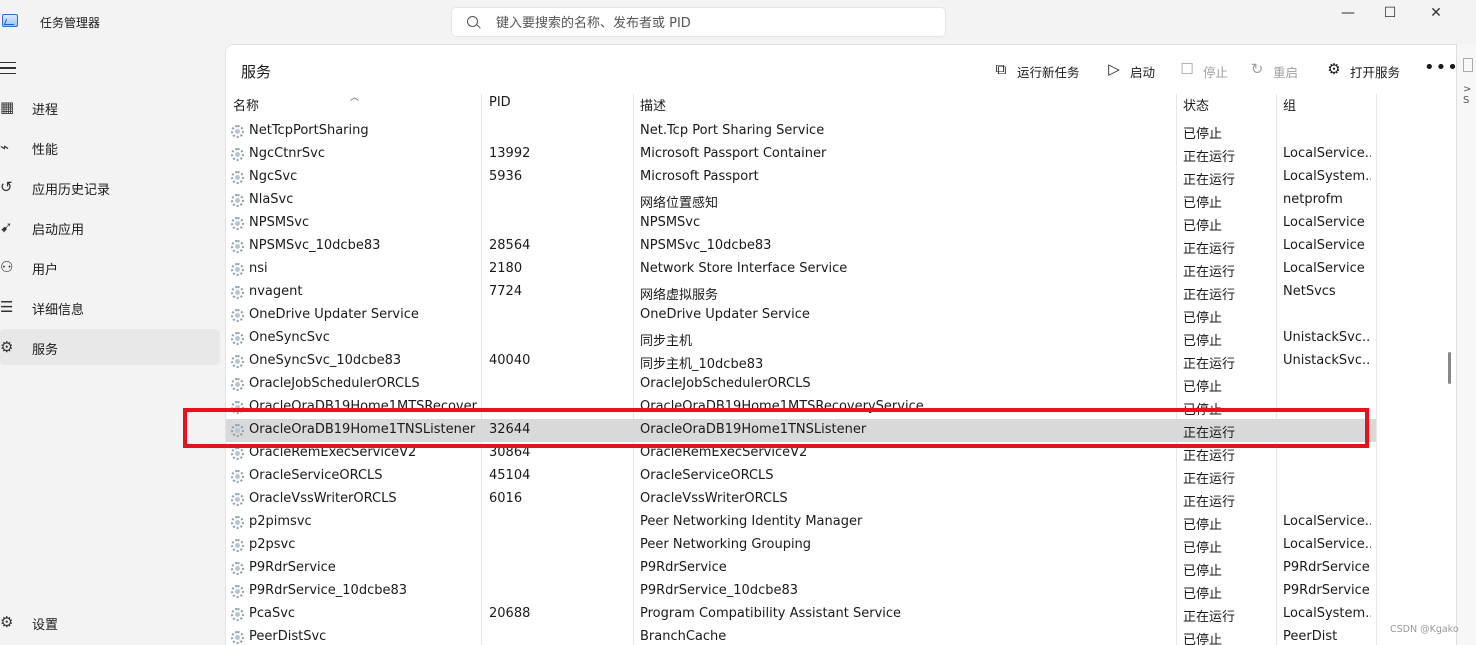 The height and width of the screenshot is (645, 1476). Describe the element at coordinates (506, 176) in the screenshot. I see `cell-pid: 5936` at that location.